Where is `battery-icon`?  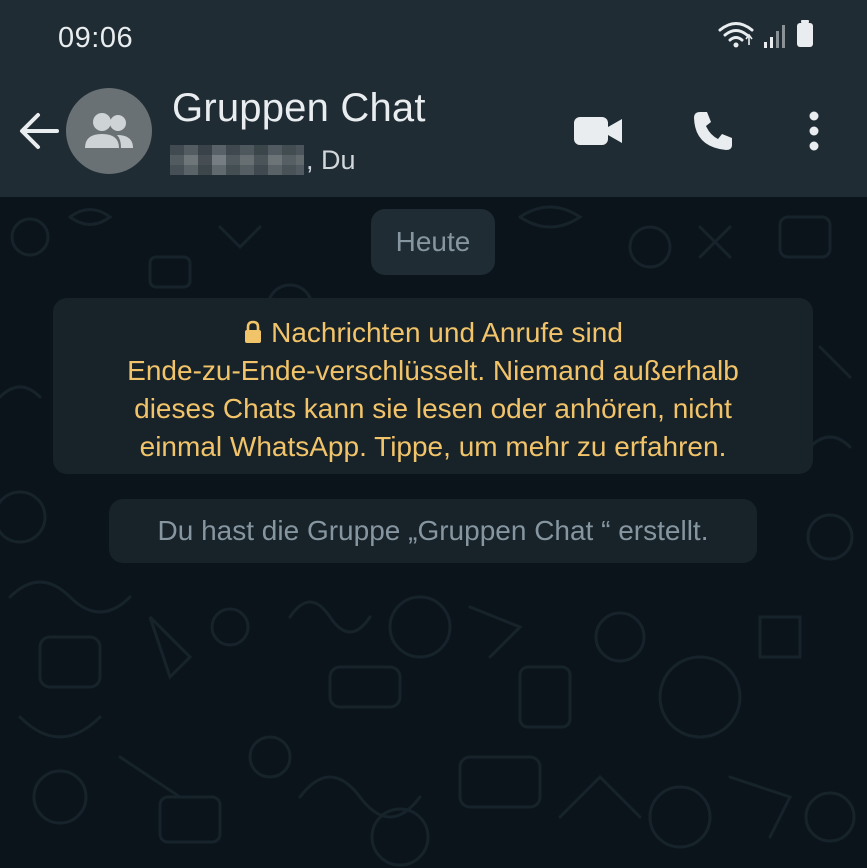 battery-icon is located at coordinates (805, 36).